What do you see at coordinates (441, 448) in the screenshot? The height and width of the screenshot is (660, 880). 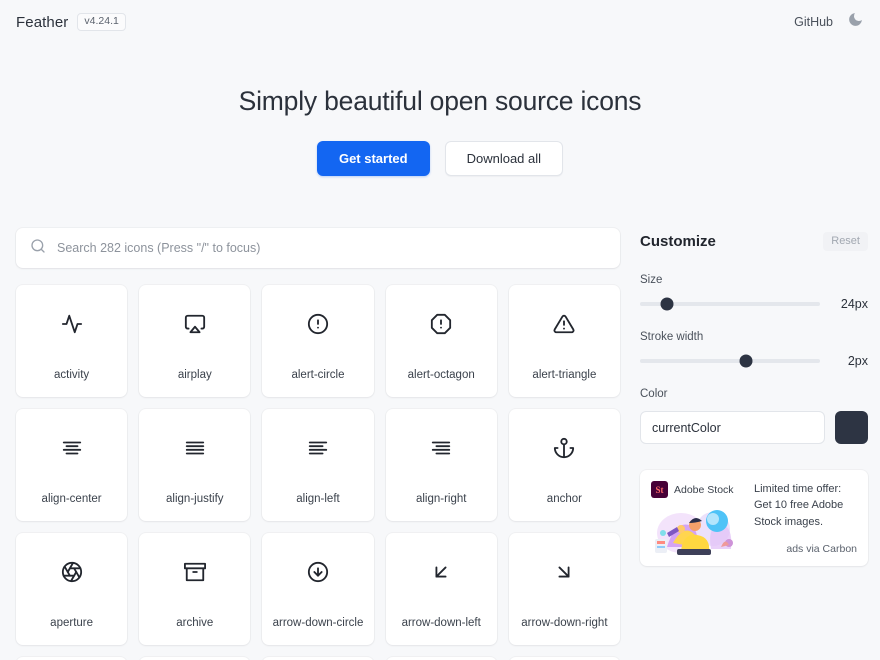 I see `align-right-icon` at bounding box center [441, 448].